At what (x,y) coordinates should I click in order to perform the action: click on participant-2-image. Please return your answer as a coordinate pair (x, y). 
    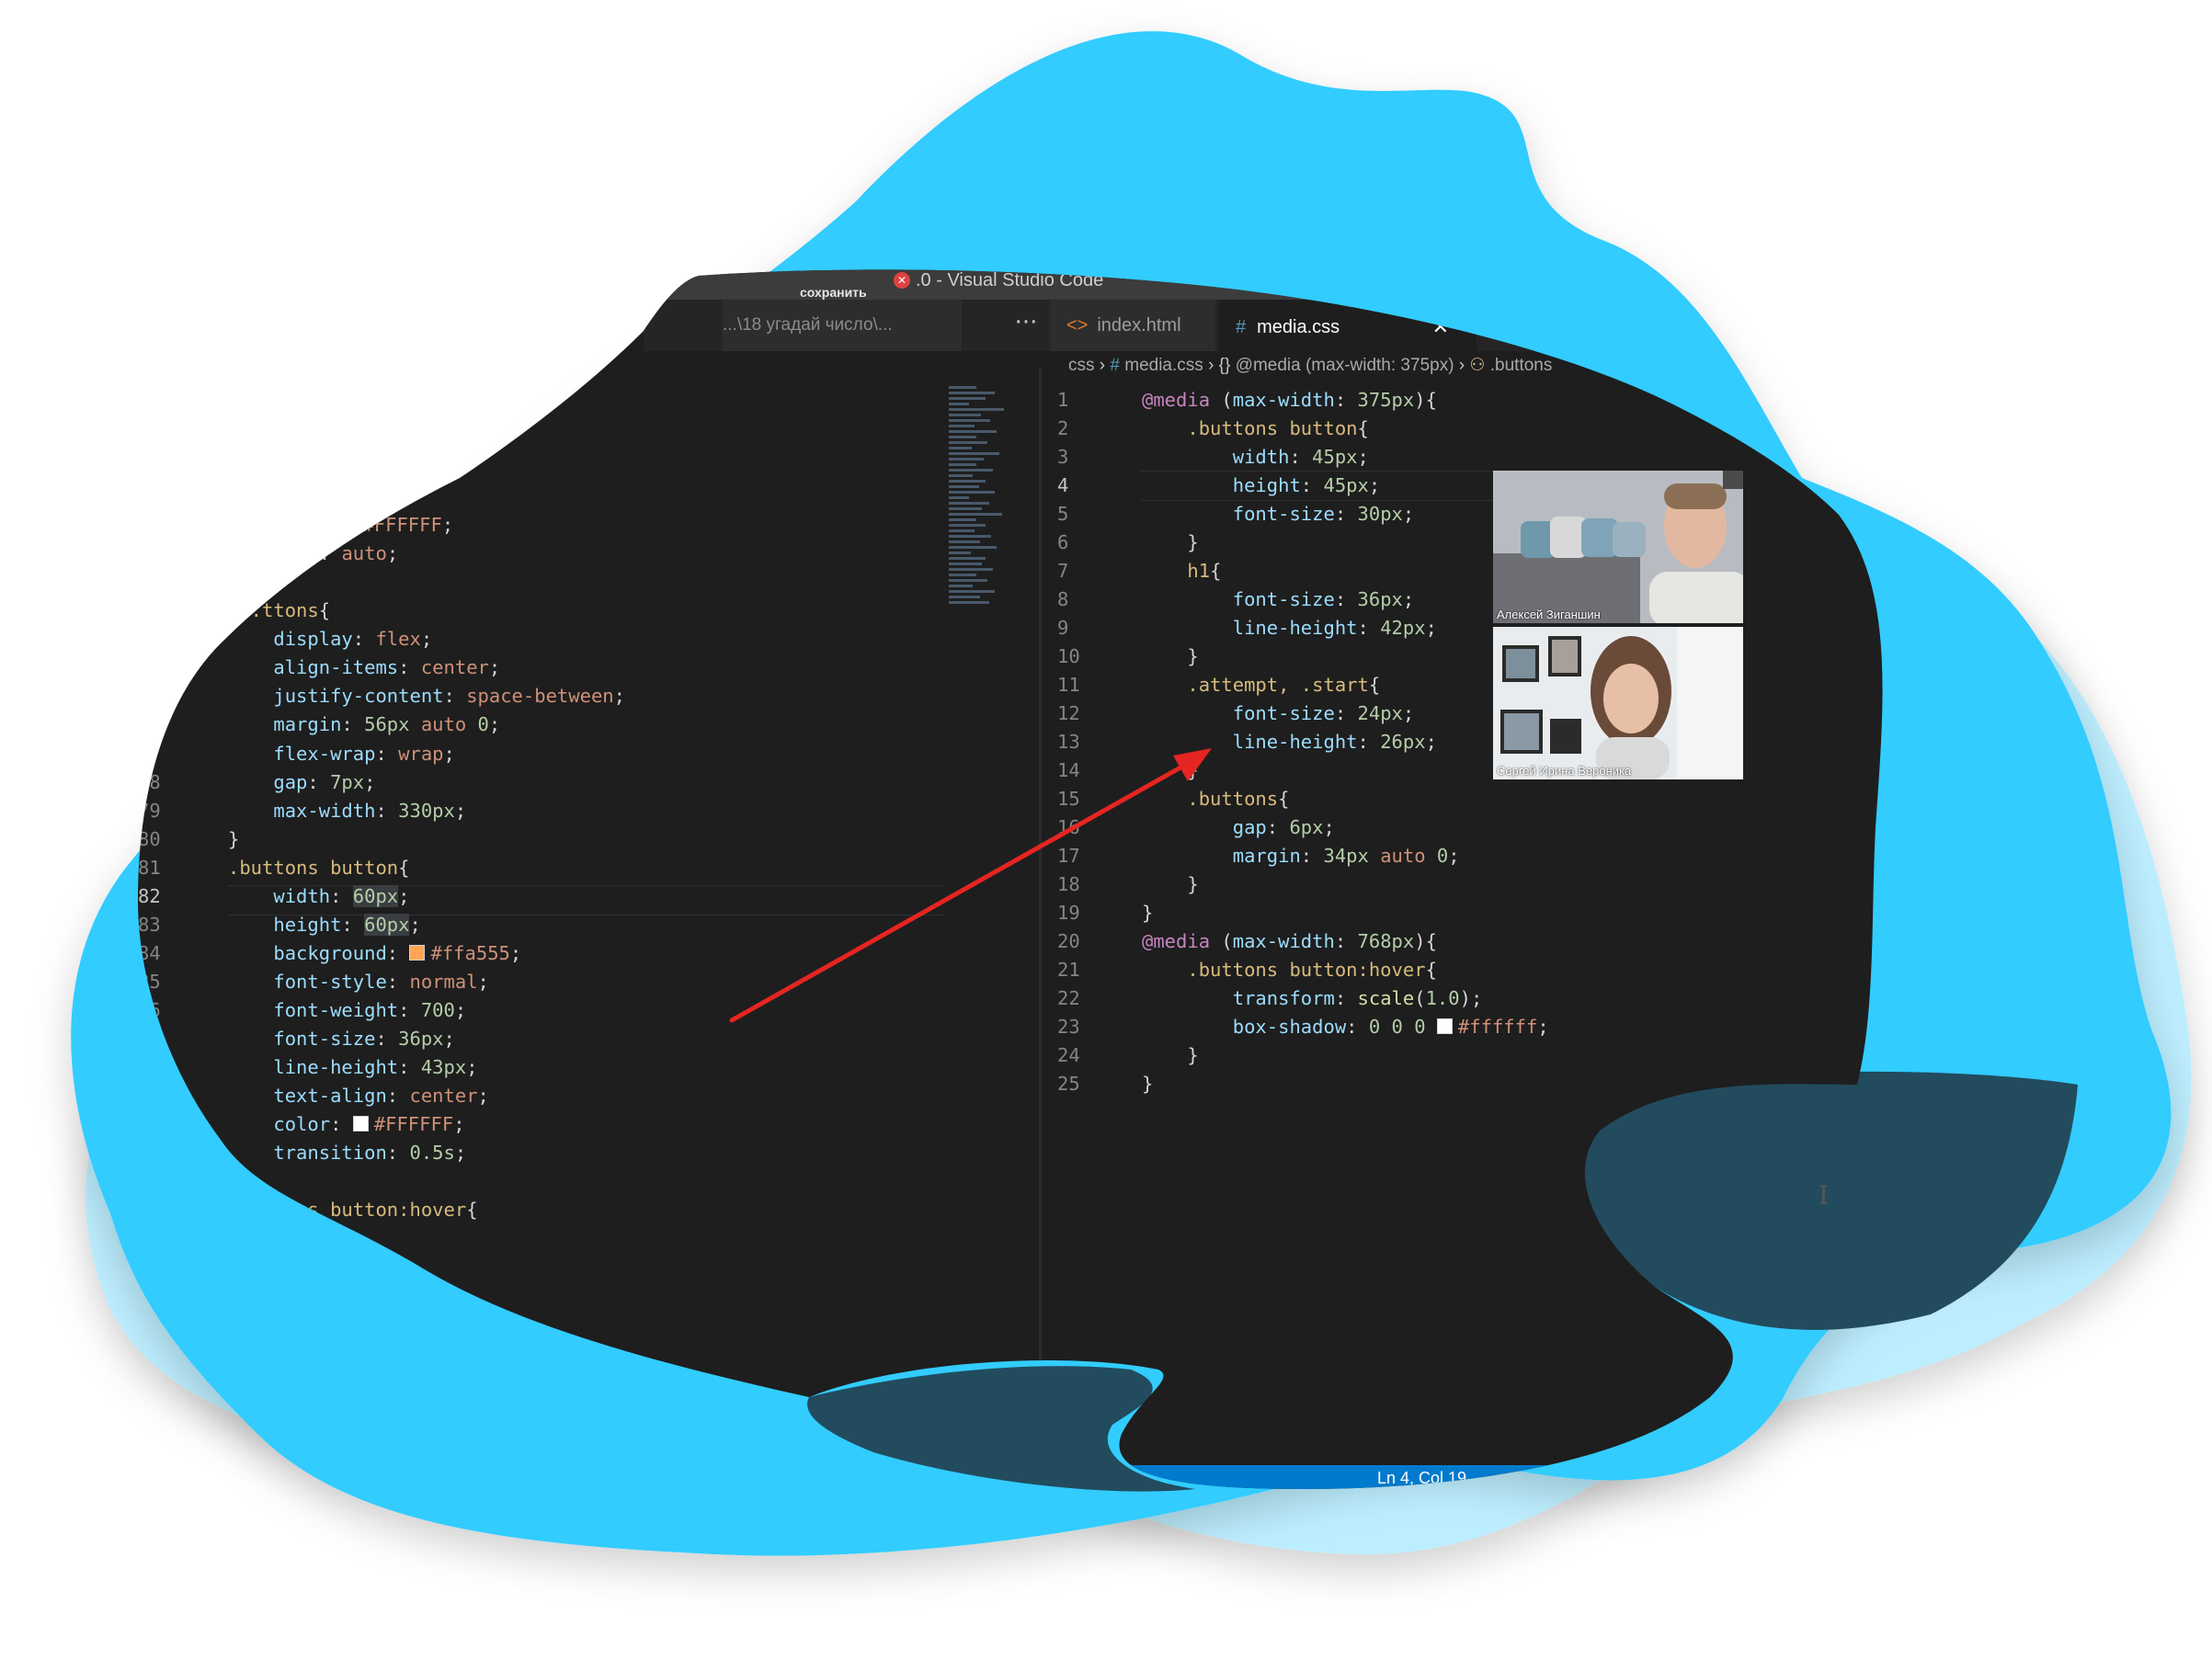
    Looking at the image, I should click on (1618, 703).